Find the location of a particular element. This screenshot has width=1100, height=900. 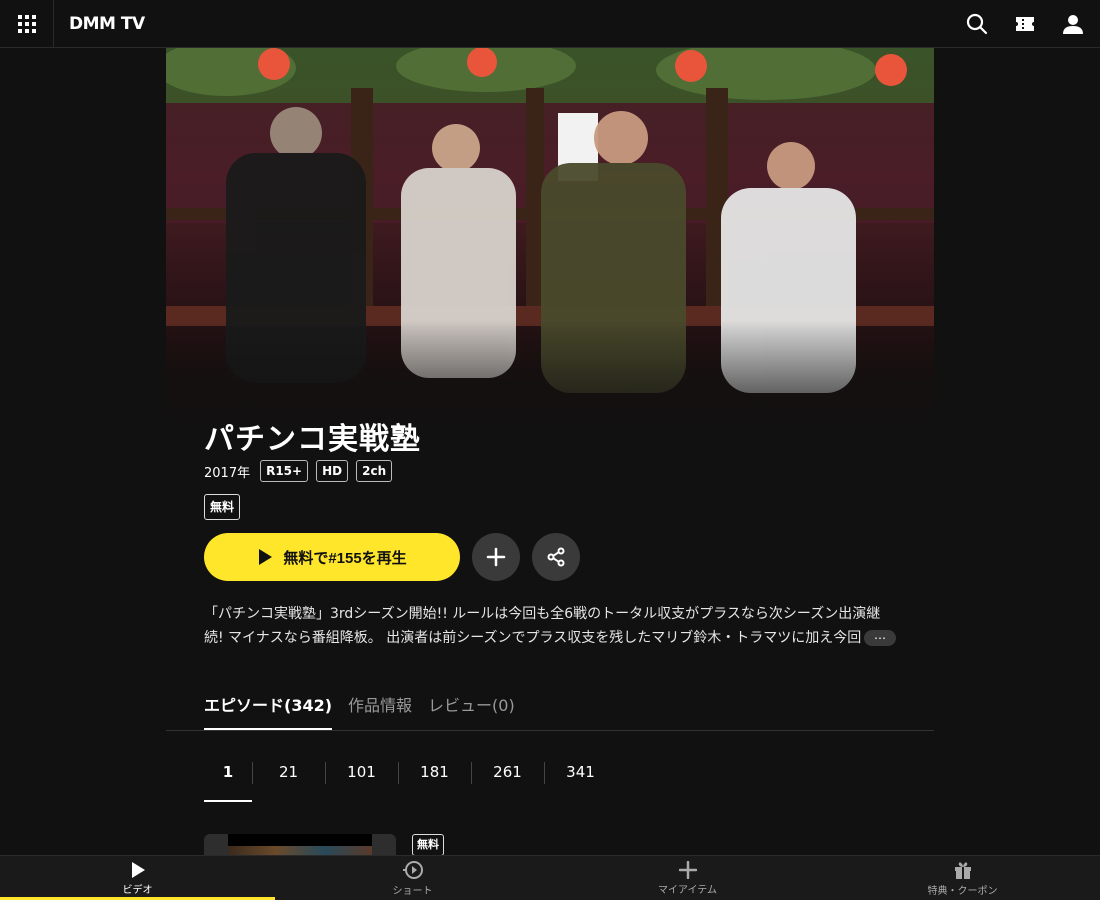

content-tabs: エピソード(342) 作品情報 レビュー(0) is located at coordinates (550, 710).